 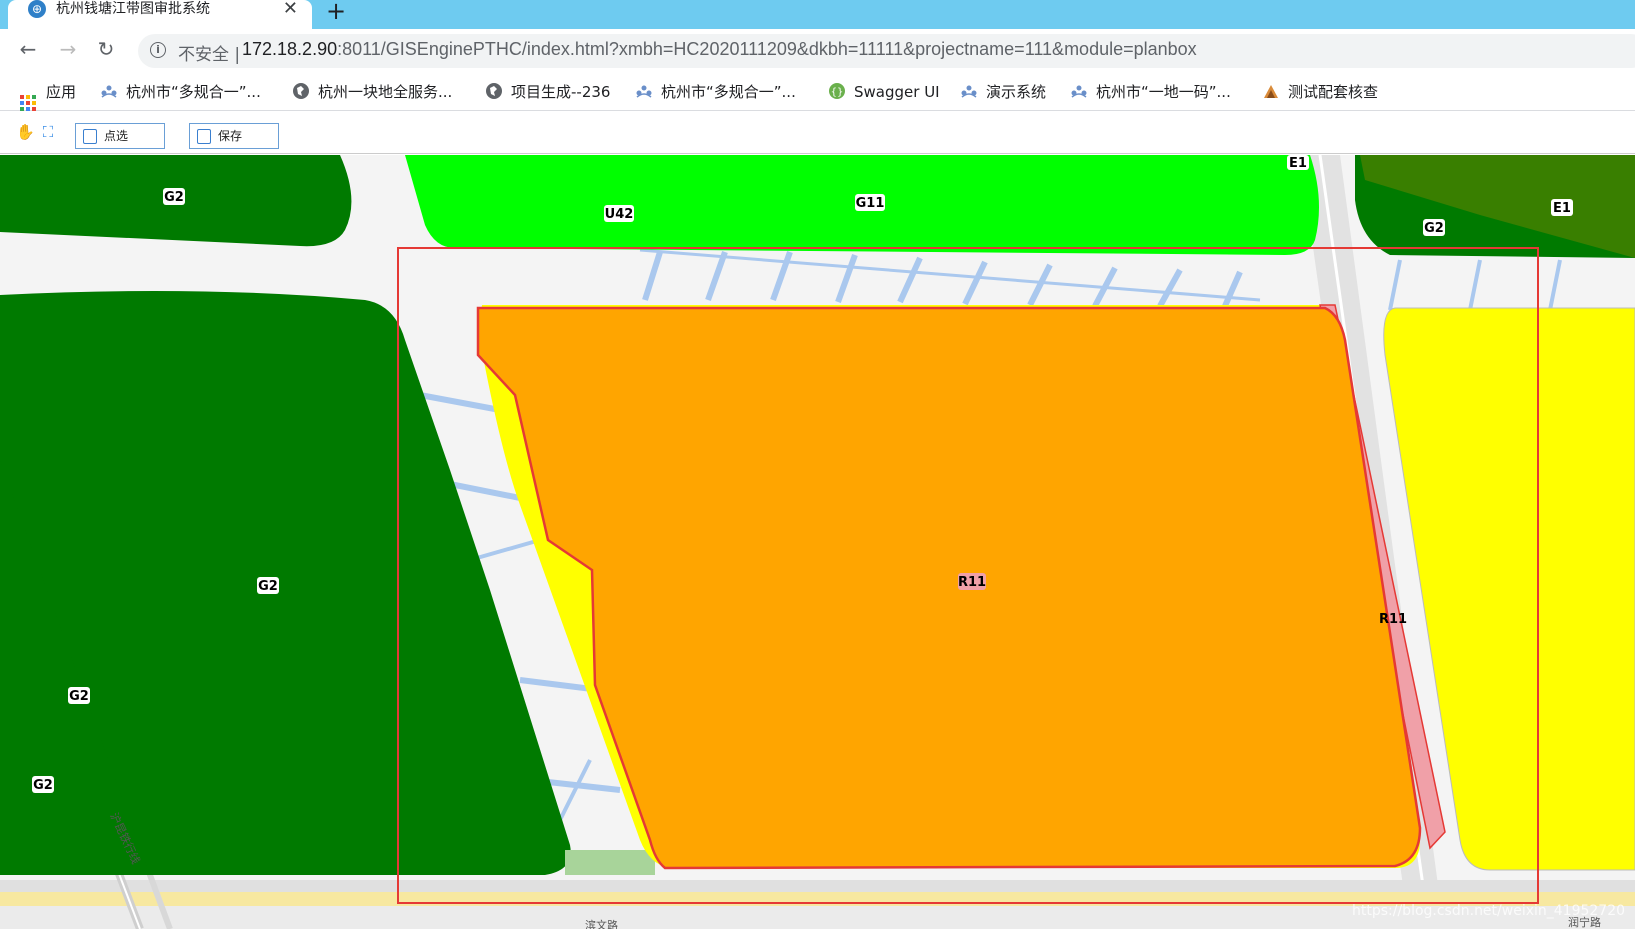 What do you see at coordinates (106, 49) in the screenshot?
I see `reload-icon: ↻` at bounding box center [106, 49].